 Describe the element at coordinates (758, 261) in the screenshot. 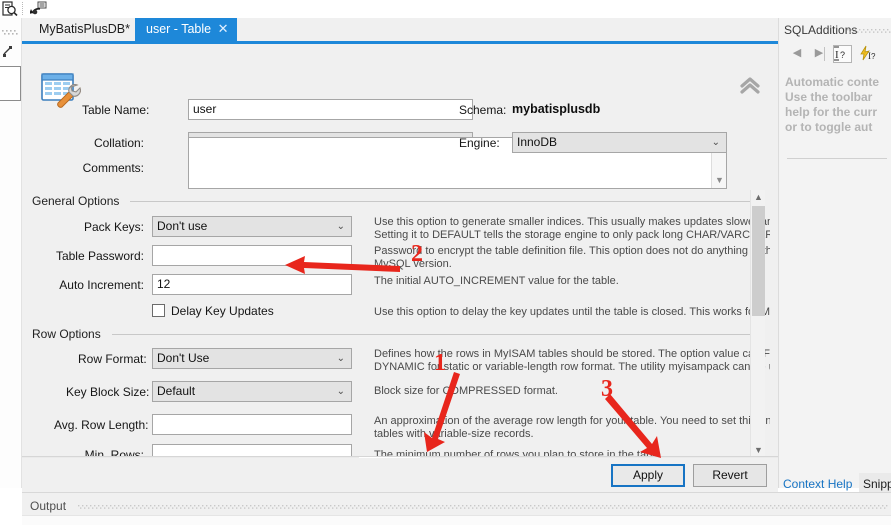

I see `scrollbar-thumb` at that location.